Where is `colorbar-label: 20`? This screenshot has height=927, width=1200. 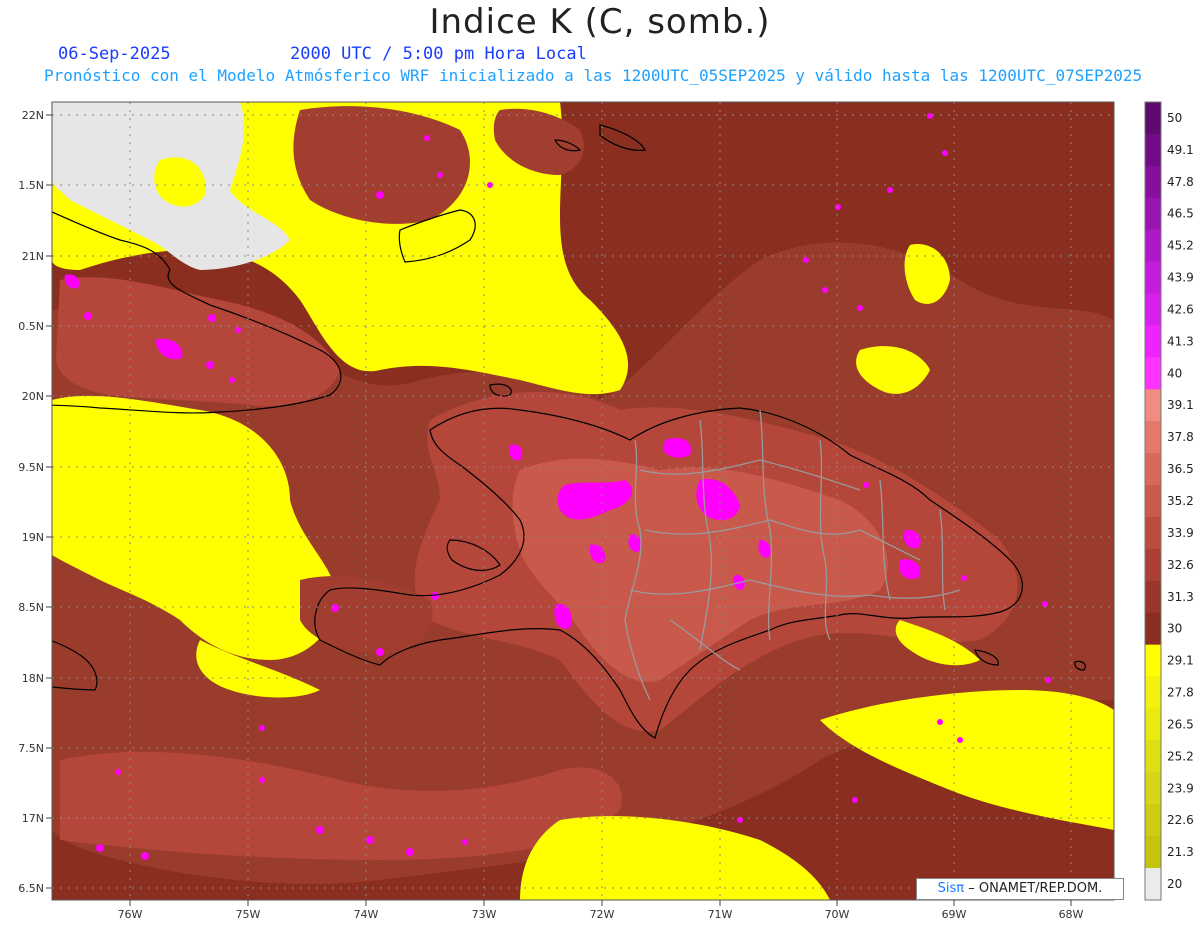
colorbar-label: 20 is located at coordinates (1174, 884).